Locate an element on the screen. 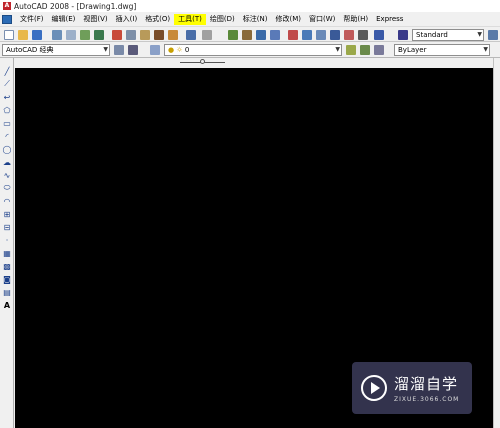 This screenshot has width=500, height=428. paste-icon is located at coordinates (145, 35).